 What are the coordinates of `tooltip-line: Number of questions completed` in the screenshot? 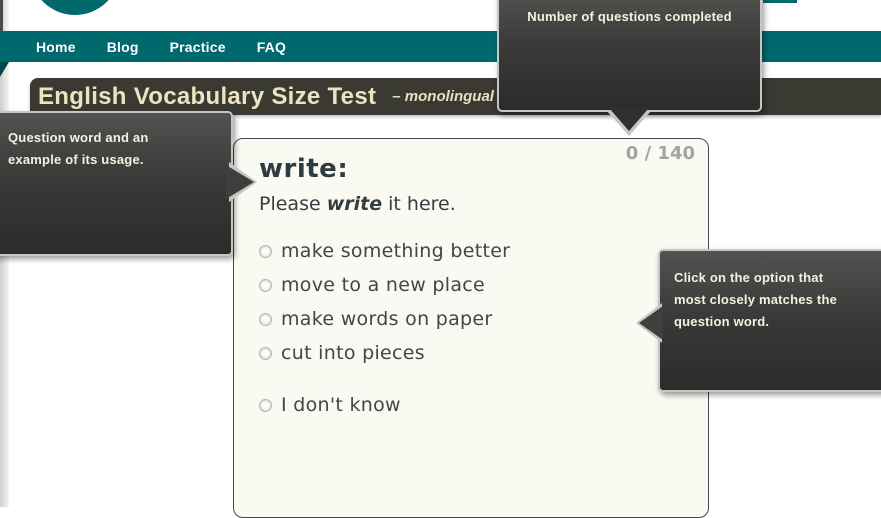 It's located at (629, 16).